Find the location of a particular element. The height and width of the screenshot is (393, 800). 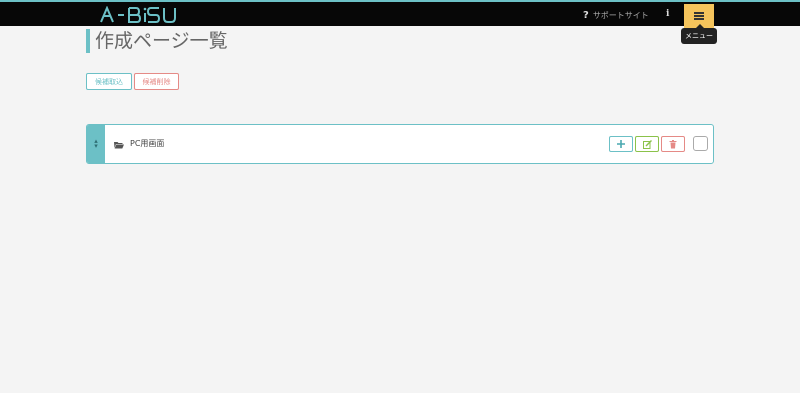

import-candidates-button: 候補取込 is located at coordinates (109, 81).